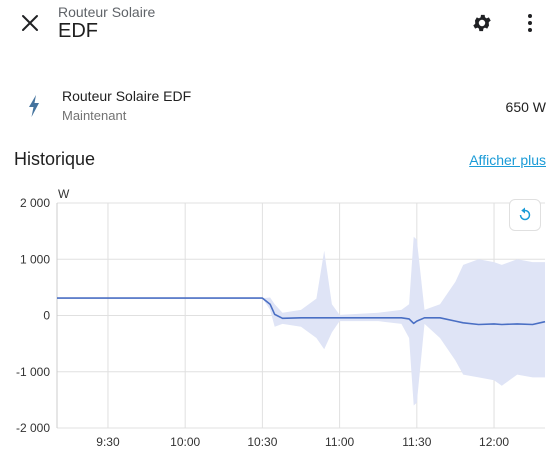  I want to click on flash-icon, so click(34, 106).